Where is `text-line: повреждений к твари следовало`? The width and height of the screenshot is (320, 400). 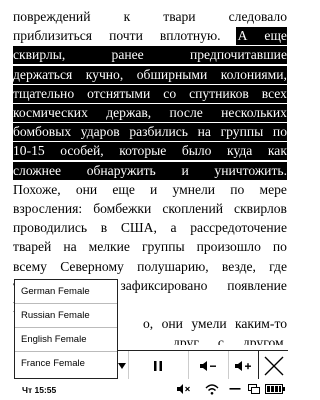
text-line: повреждений к твари следовало is located at coordinates (150, 17).